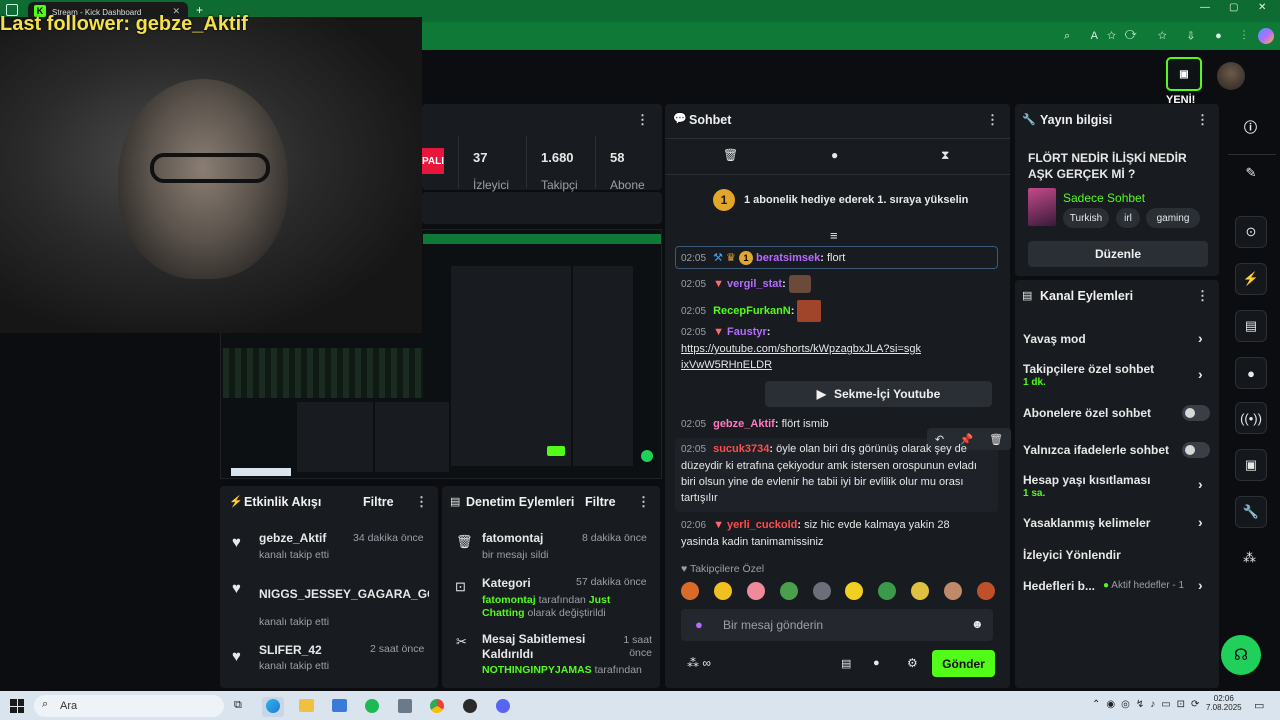 The width and height of the screenshot is (1280, 720). I want to click on stream-info-more-icon: ⋮, so click(1202, 120).